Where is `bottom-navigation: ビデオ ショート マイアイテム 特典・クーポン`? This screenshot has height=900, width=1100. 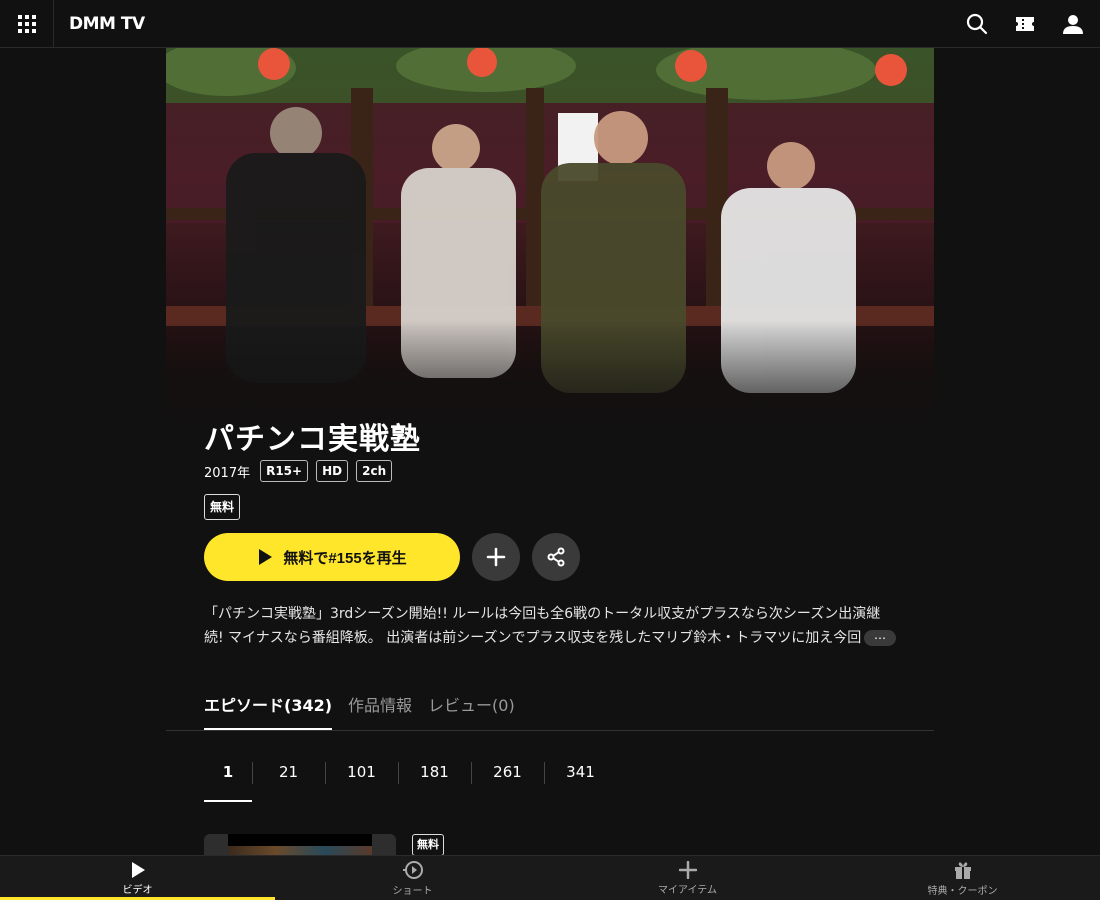 bottom-navigation: ビデオ ショート マイアイテム 特典・クーポン is located at coordinates (550, 877).